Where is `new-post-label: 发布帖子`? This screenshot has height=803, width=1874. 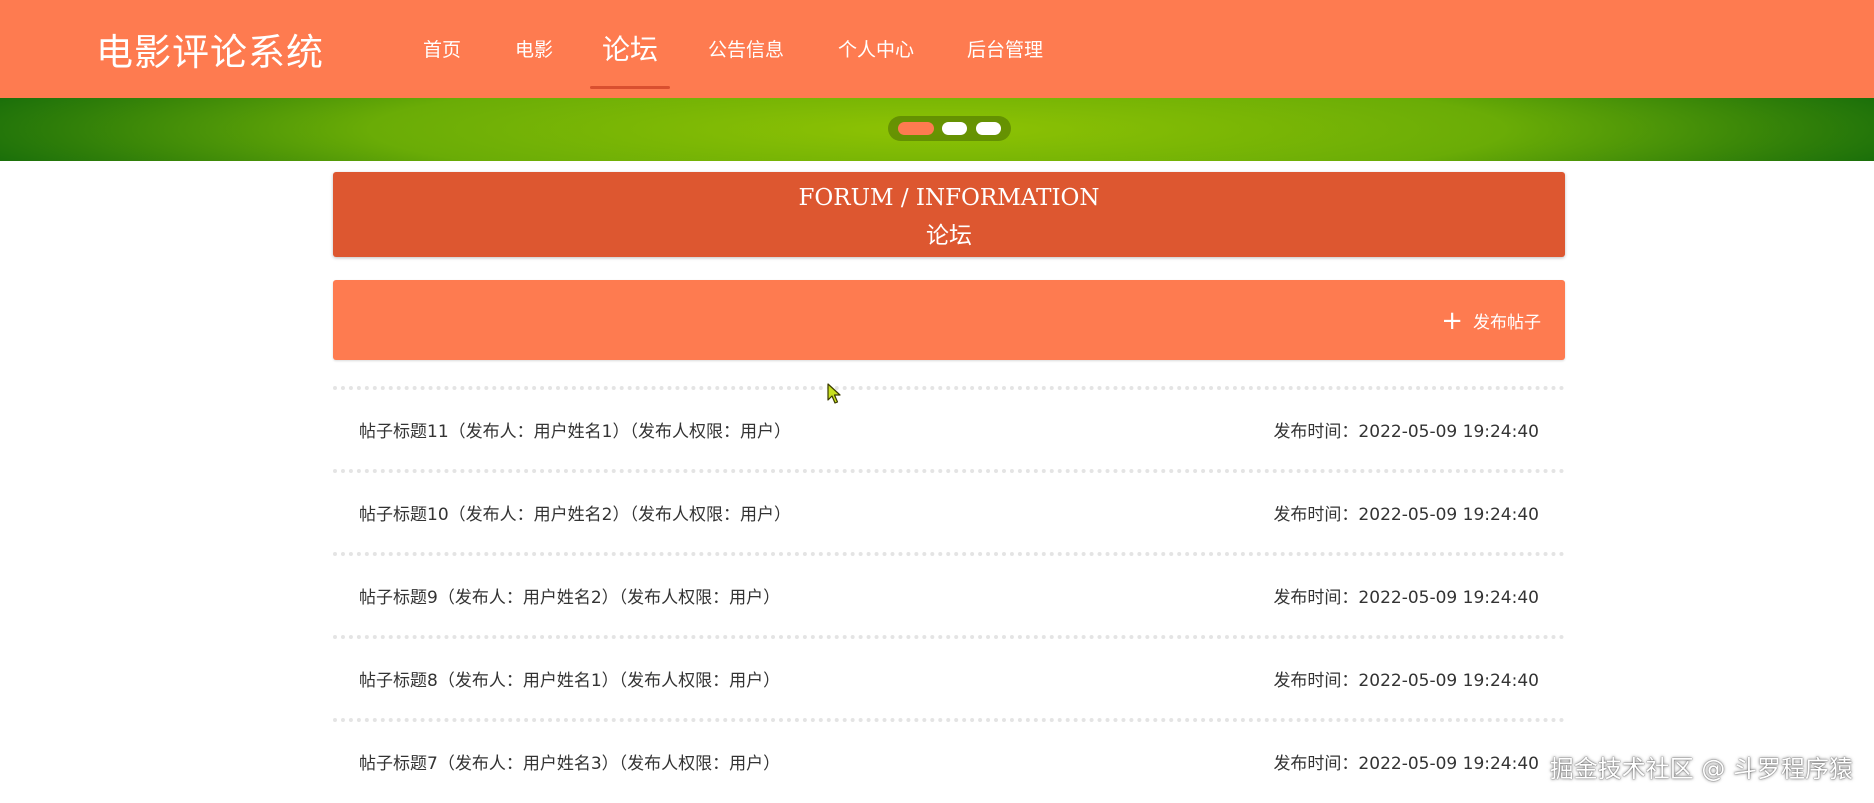
new-post-label: 发布帖子 is located at coordinates (1507, 323).